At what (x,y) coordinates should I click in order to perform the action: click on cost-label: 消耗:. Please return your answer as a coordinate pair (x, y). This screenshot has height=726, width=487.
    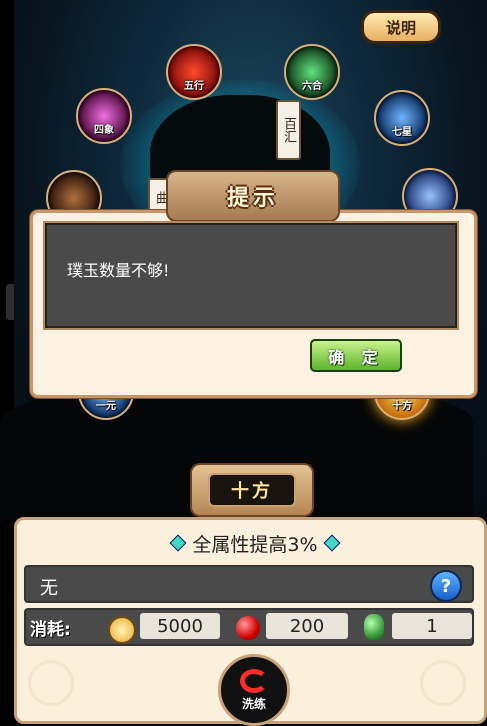
    Looking at the image, I should click on (50, 630).